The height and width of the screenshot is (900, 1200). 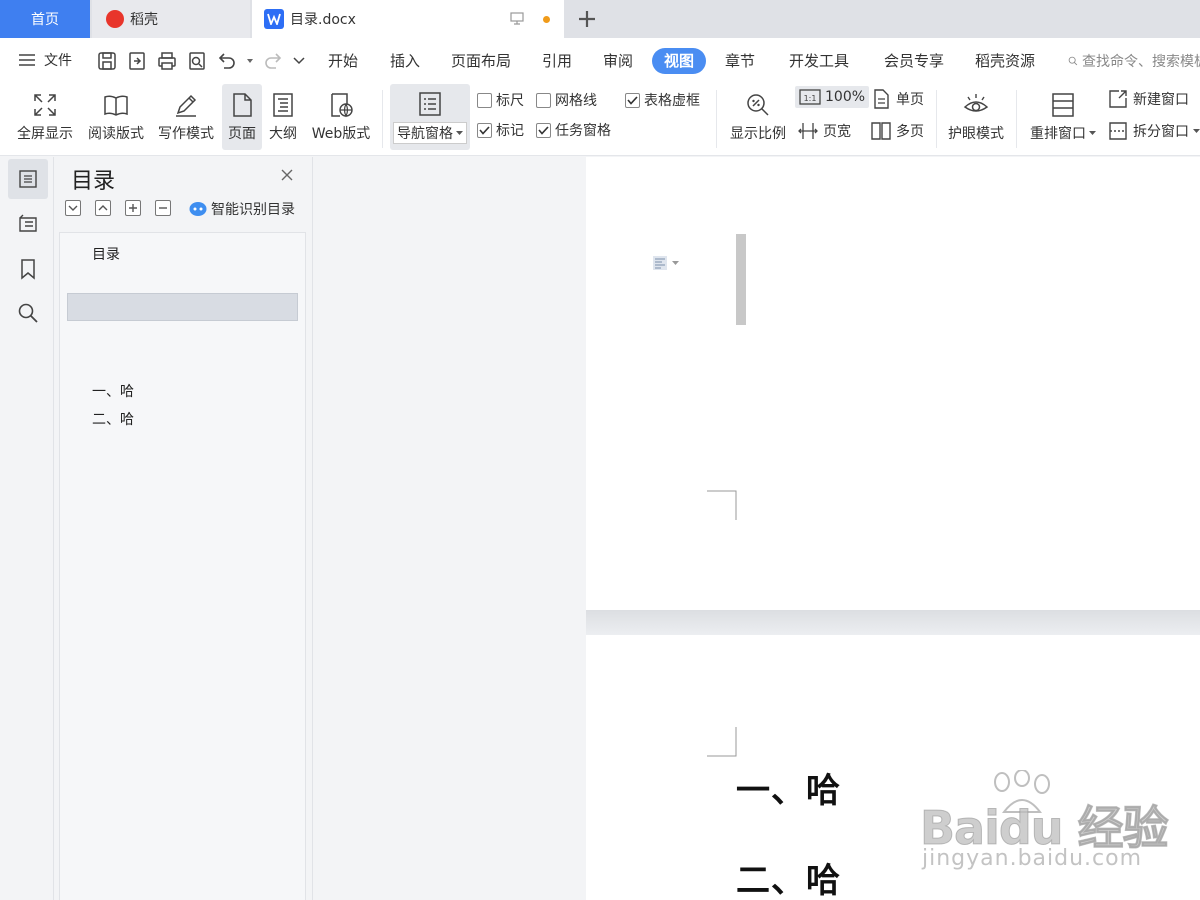 I want to click on arrange-windows-button: 重排窗口, so click(x=1063, y=117).